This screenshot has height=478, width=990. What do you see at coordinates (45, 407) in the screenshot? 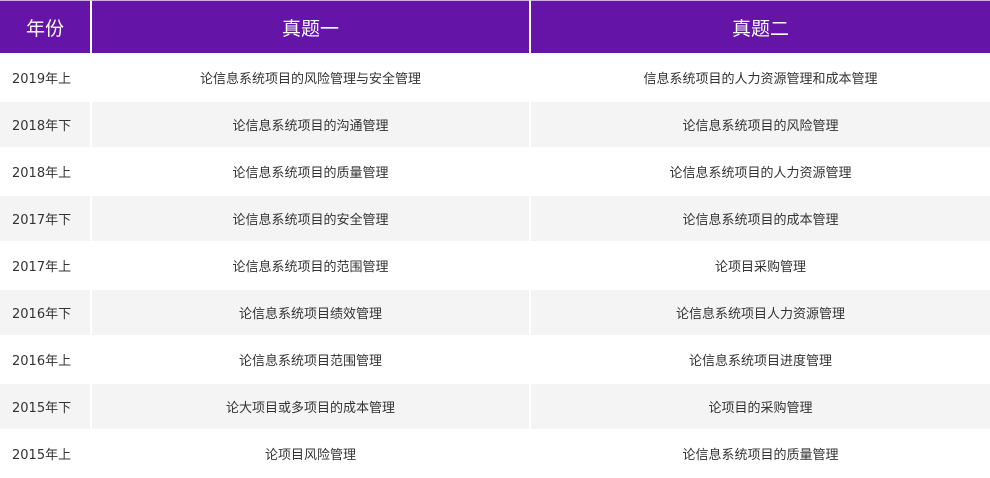
I see `cell-year: 2015年下` at bounding box center [45, 407].